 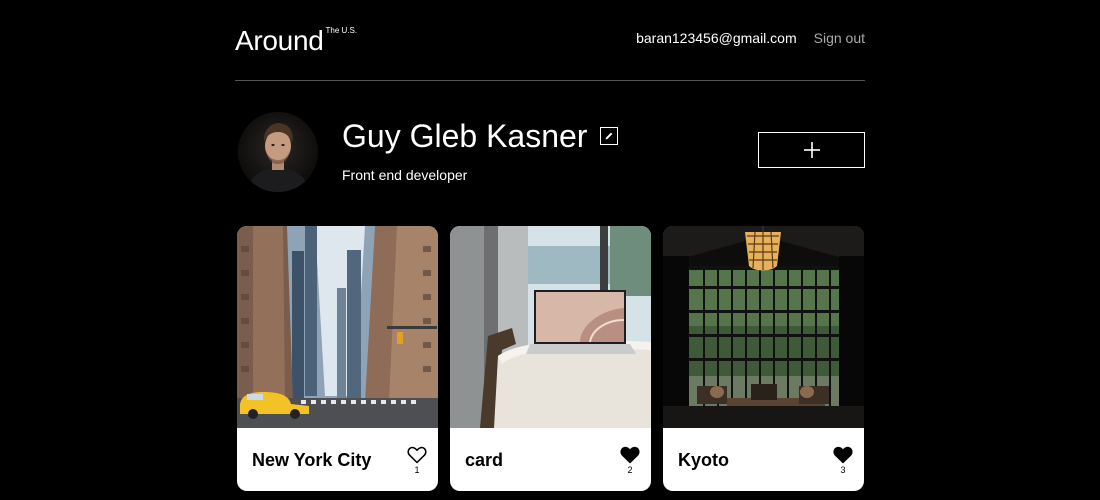 I want to click on header-user-area: baran123456@gmail.com Sign out, so click(x=750, y=38).